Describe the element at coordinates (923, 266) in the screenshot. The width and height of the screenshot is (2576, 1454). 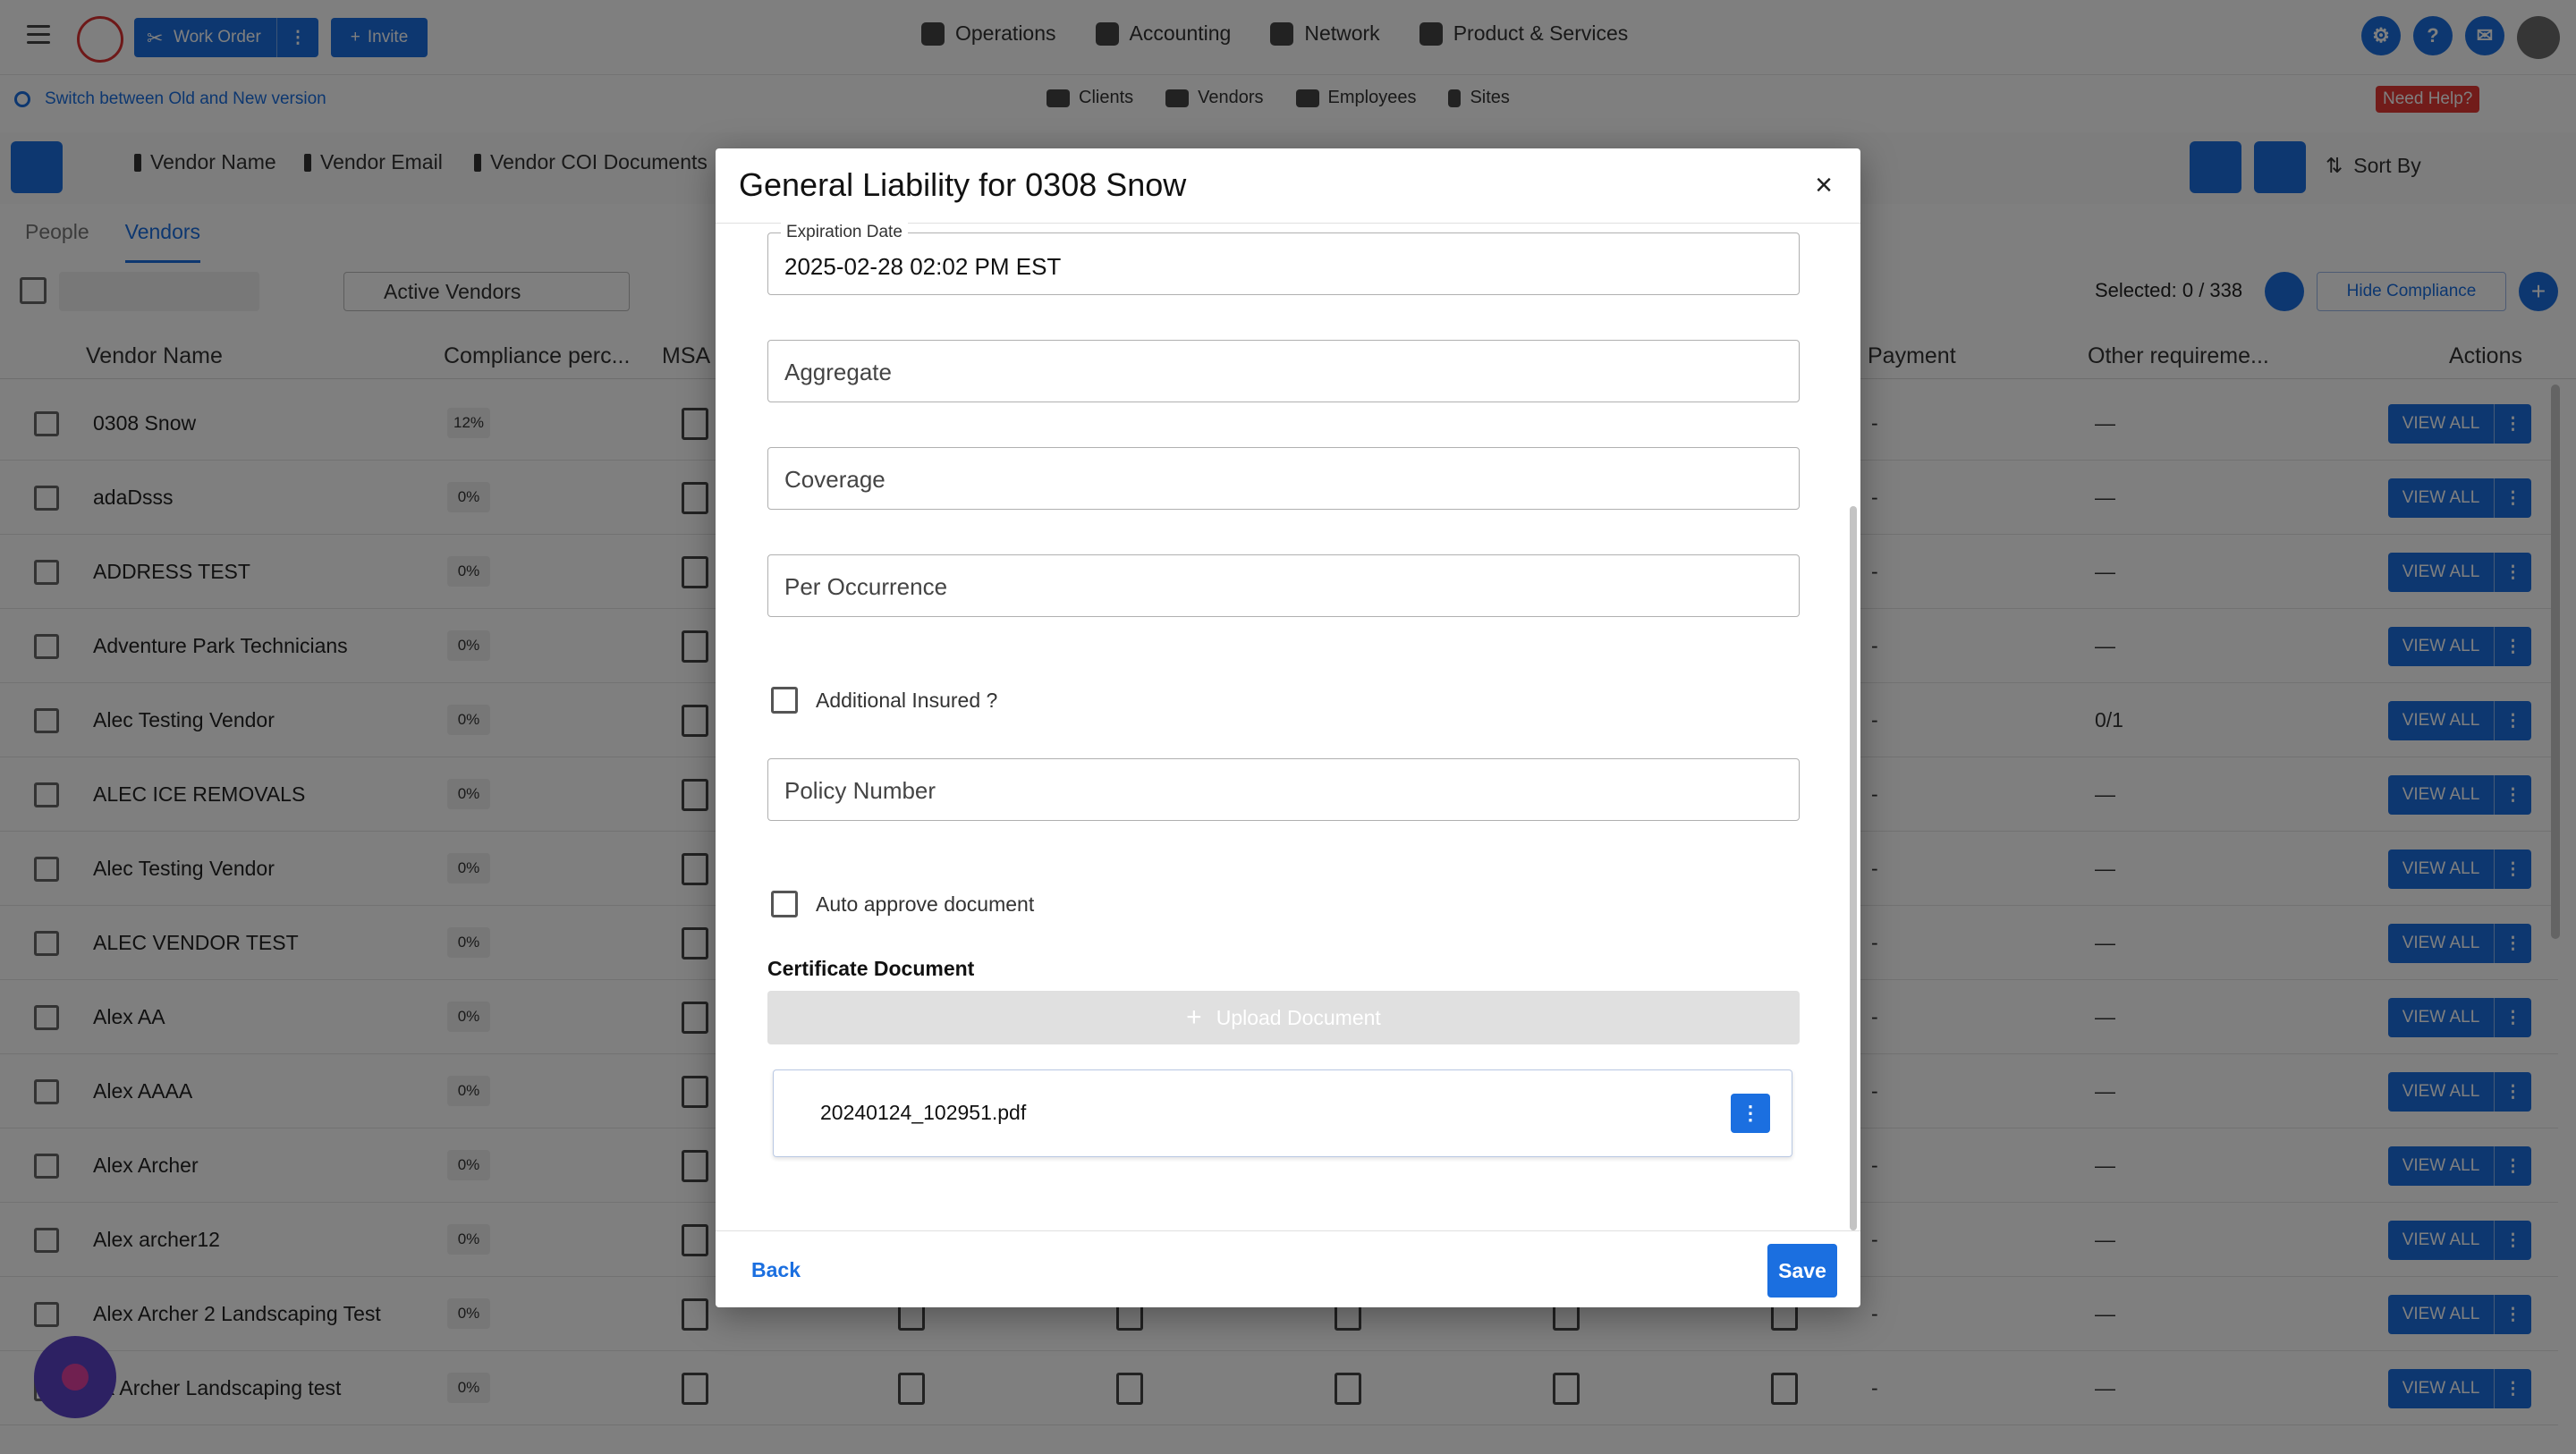
I see `expiration-date-value: 2025-02-28 02:02 PM EST` at that location.